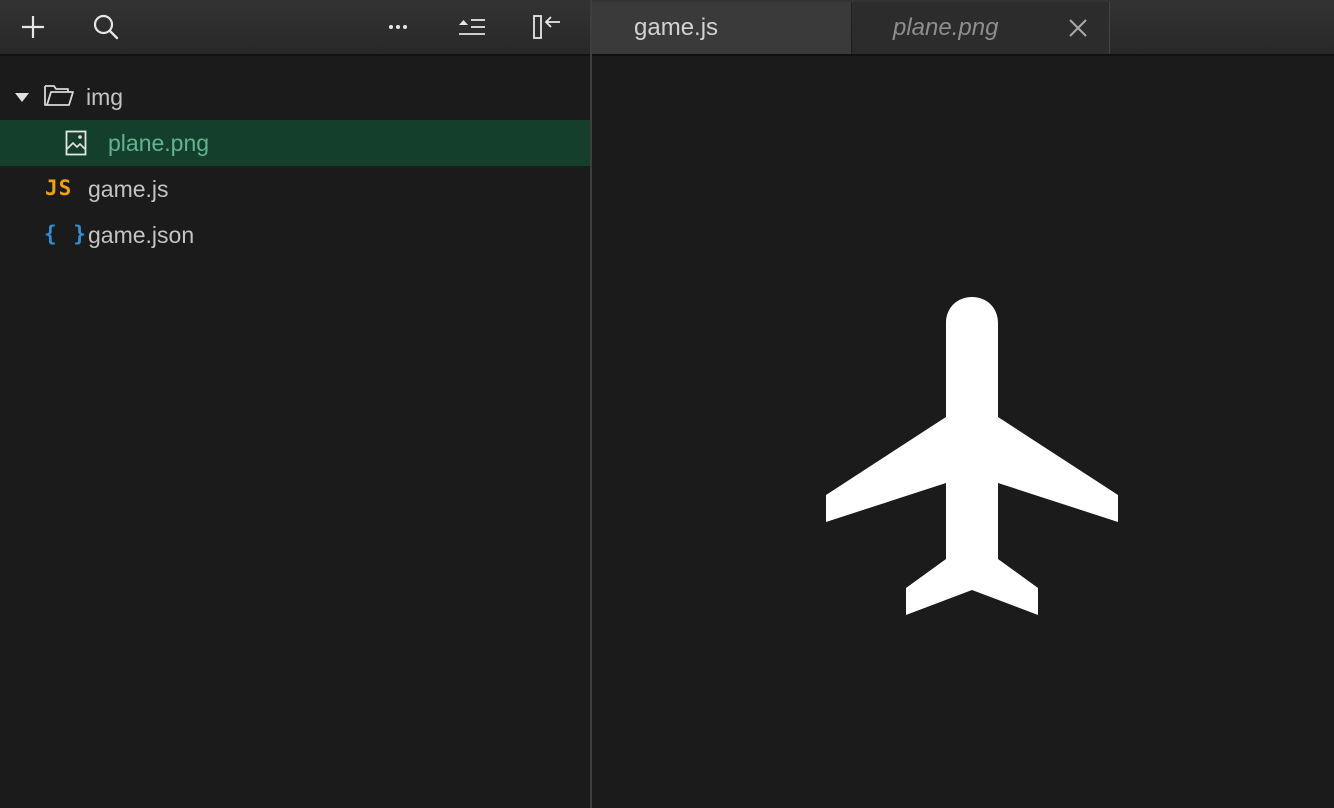  What do you see at coordinates (22, 98) in the screenshot?
I see `chevron-down-icon` at bounding box center [22, 98].